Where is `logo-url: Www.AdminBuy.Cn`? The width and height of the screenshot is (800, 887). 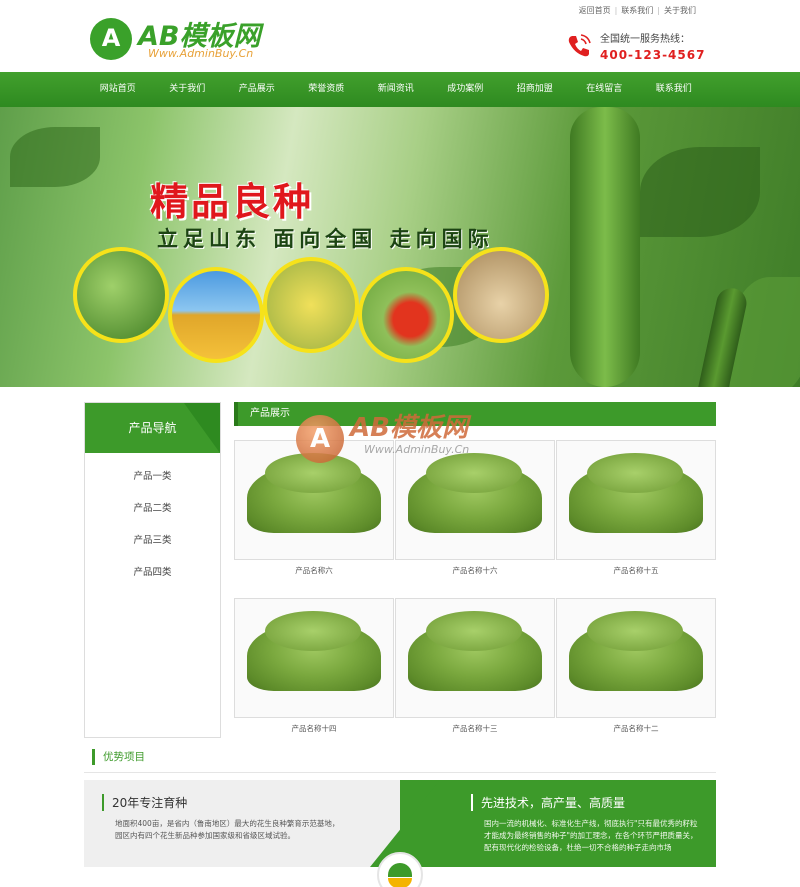
logo-url: Www.AdminBuy.Cn is located at coordinates (201, 53).